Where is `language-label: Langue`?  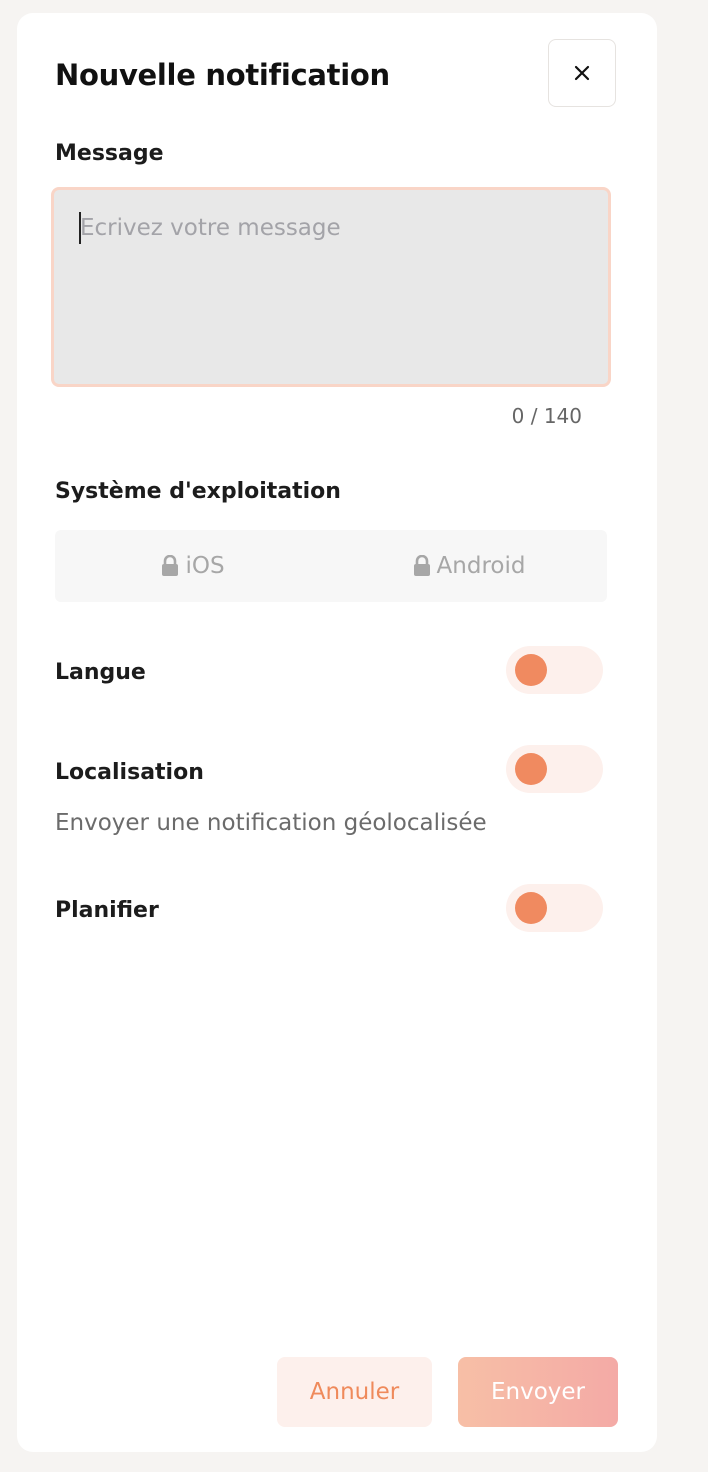 language-label: Langue is located at coordinates (100, 672).